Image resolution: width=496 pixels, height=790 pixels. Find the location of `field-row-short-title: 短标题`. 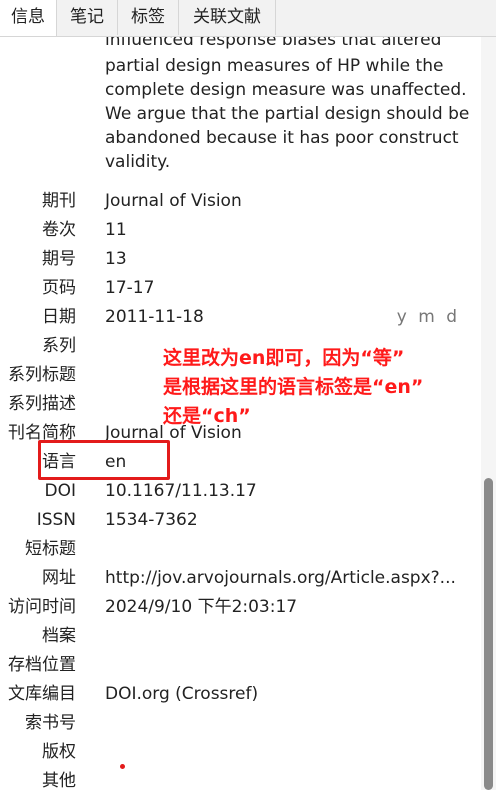

field-row-short-title: 短标题 is located at coordinates (240, 549).